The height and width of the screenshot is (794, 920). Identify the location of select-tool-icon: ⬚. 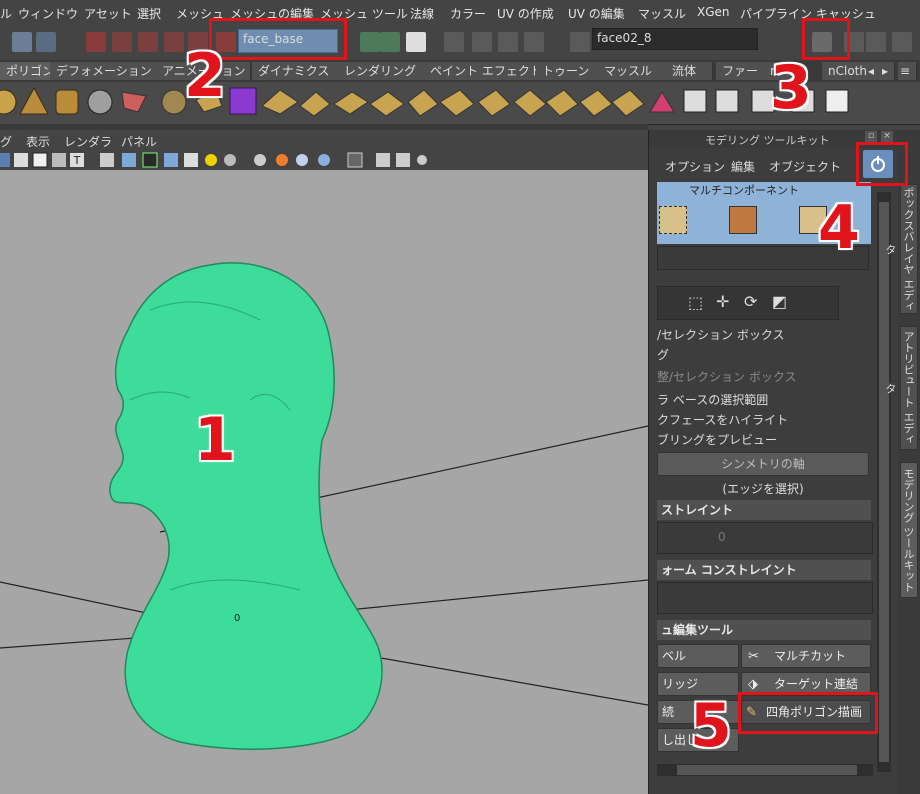
(695, 302).